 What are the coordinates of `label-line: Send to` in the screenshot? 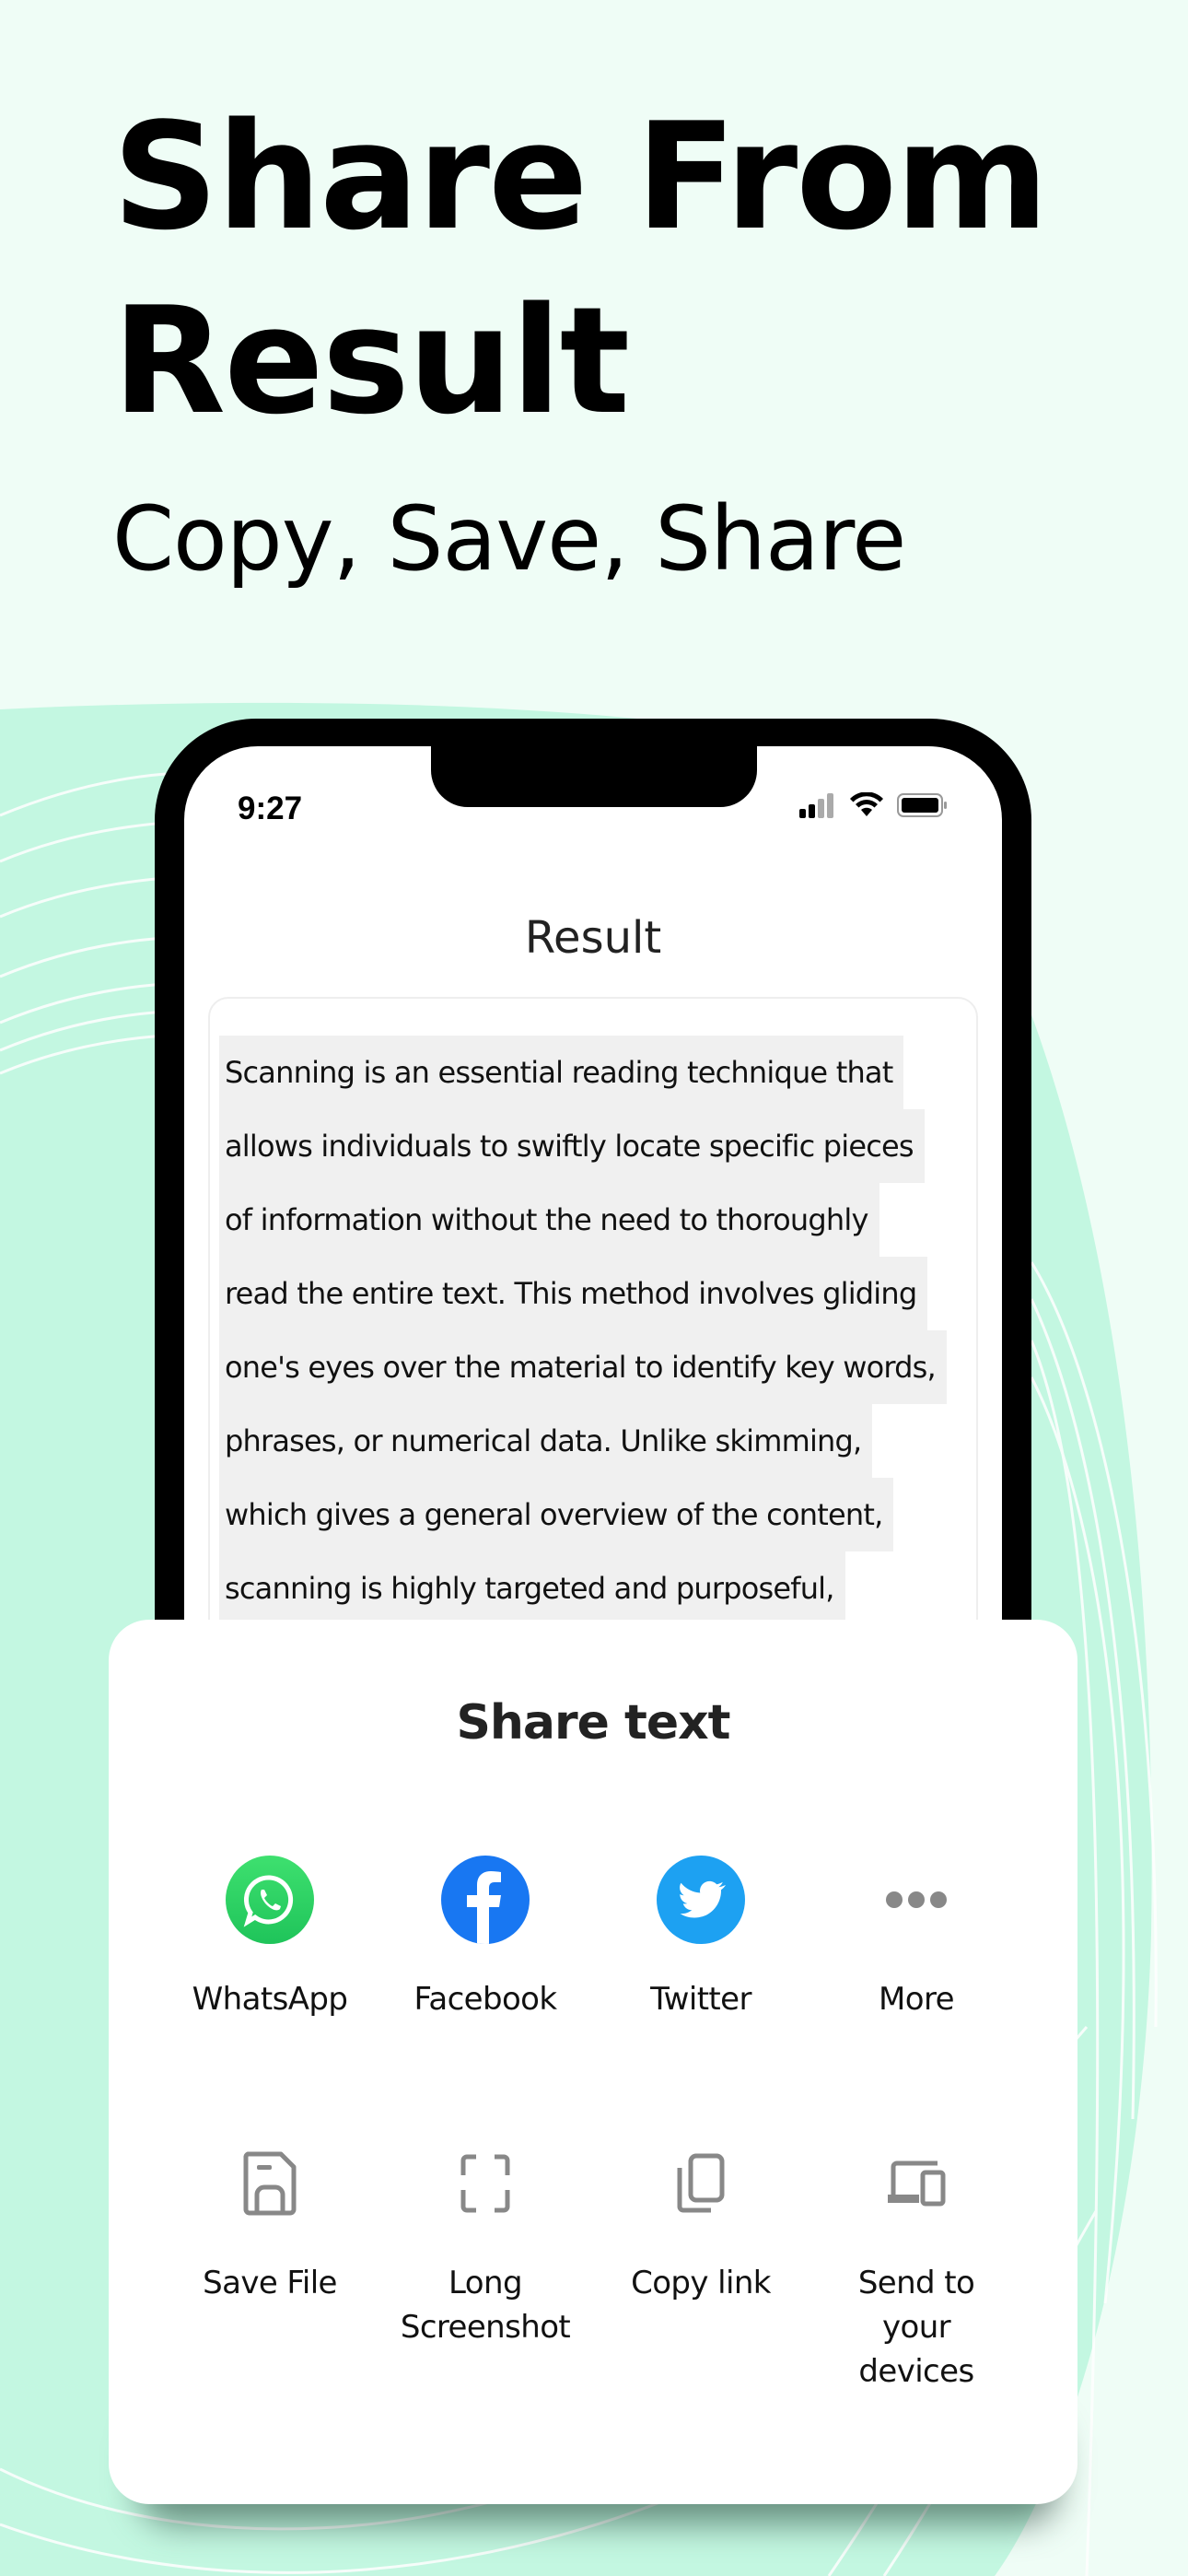 It's located at (916, 2283).